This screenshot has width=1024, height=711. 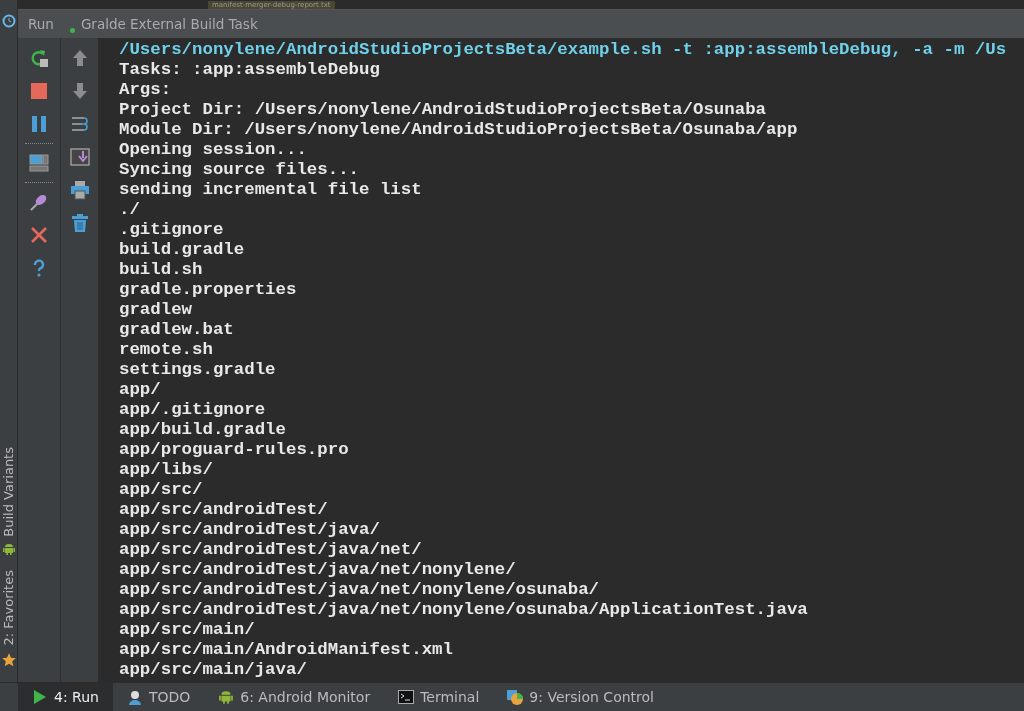 What do you see at coordinates (198, 370) in the screenshot?
I see `console-line: settings.gradle` at bounding box center [198, 370].